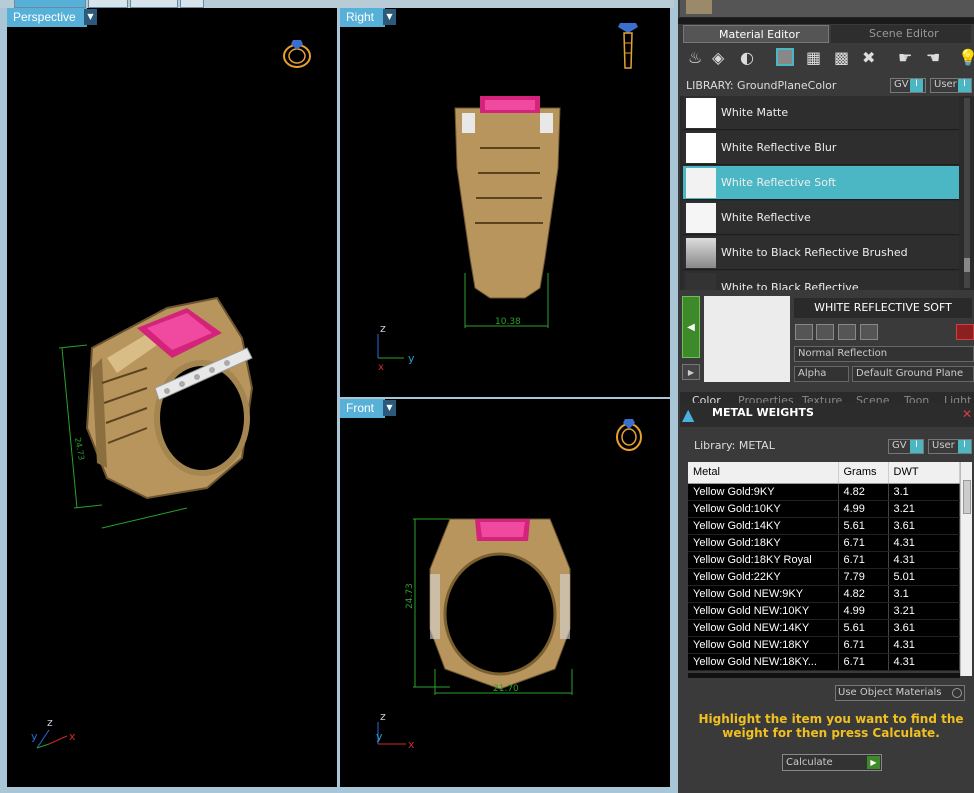 The height and width of the screenshot is (793, 974). Describe the element at coordinates (813, 57) in the screenshot. I see `texture-icon: ▦` at that location.